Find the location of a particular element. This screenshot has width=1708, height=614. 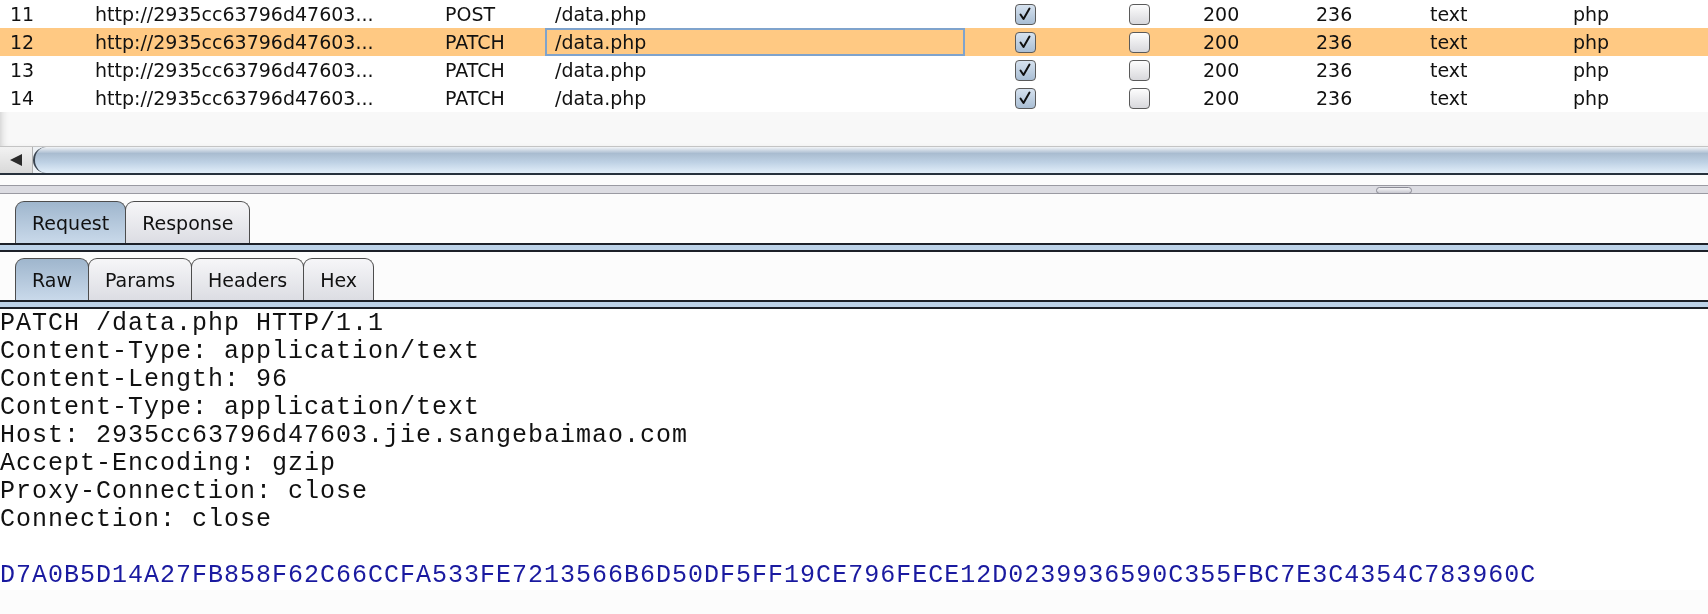

tab: Request is located at coordinates (71, 222).